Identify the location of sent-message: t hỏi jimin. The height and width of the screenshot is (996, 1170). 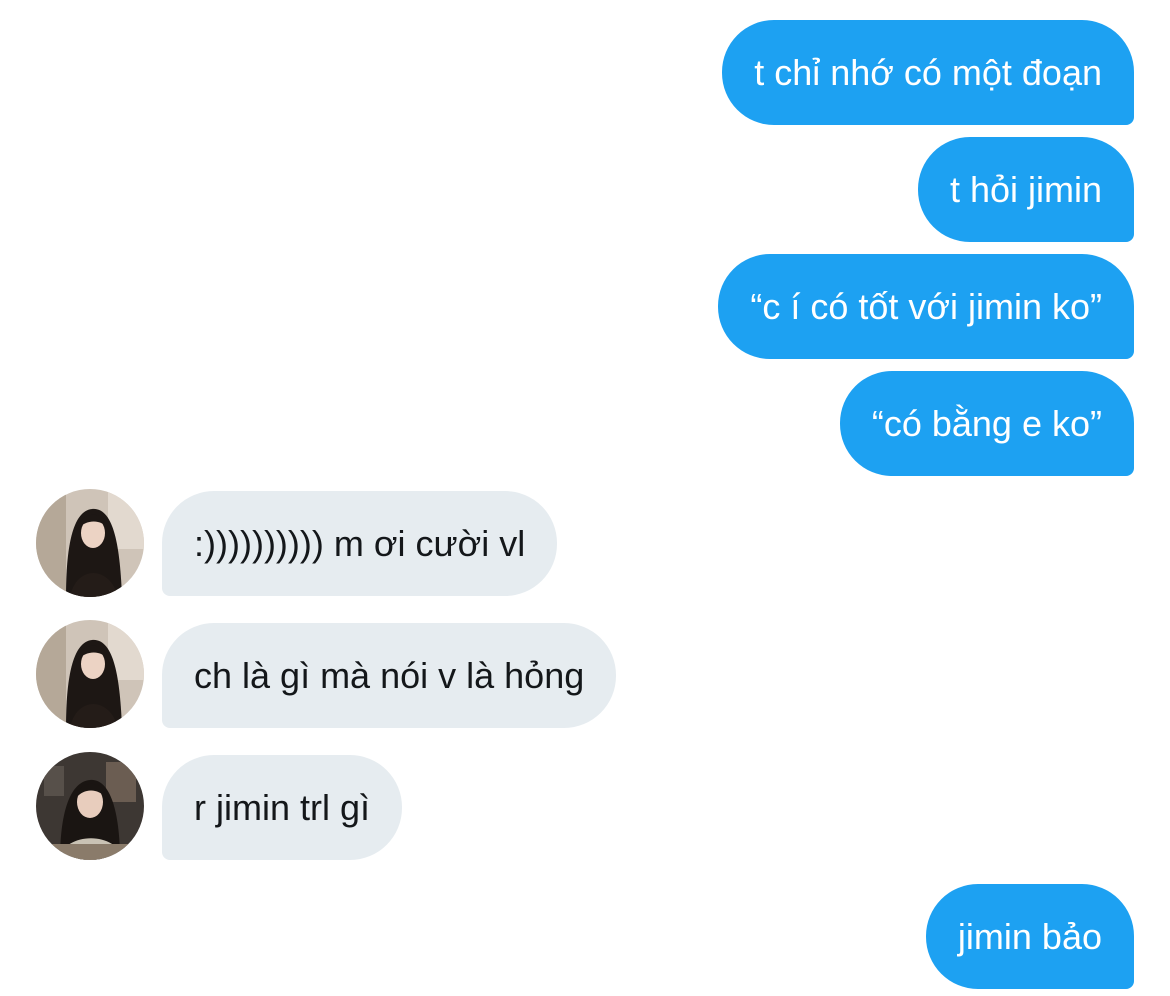
(1025, 189).